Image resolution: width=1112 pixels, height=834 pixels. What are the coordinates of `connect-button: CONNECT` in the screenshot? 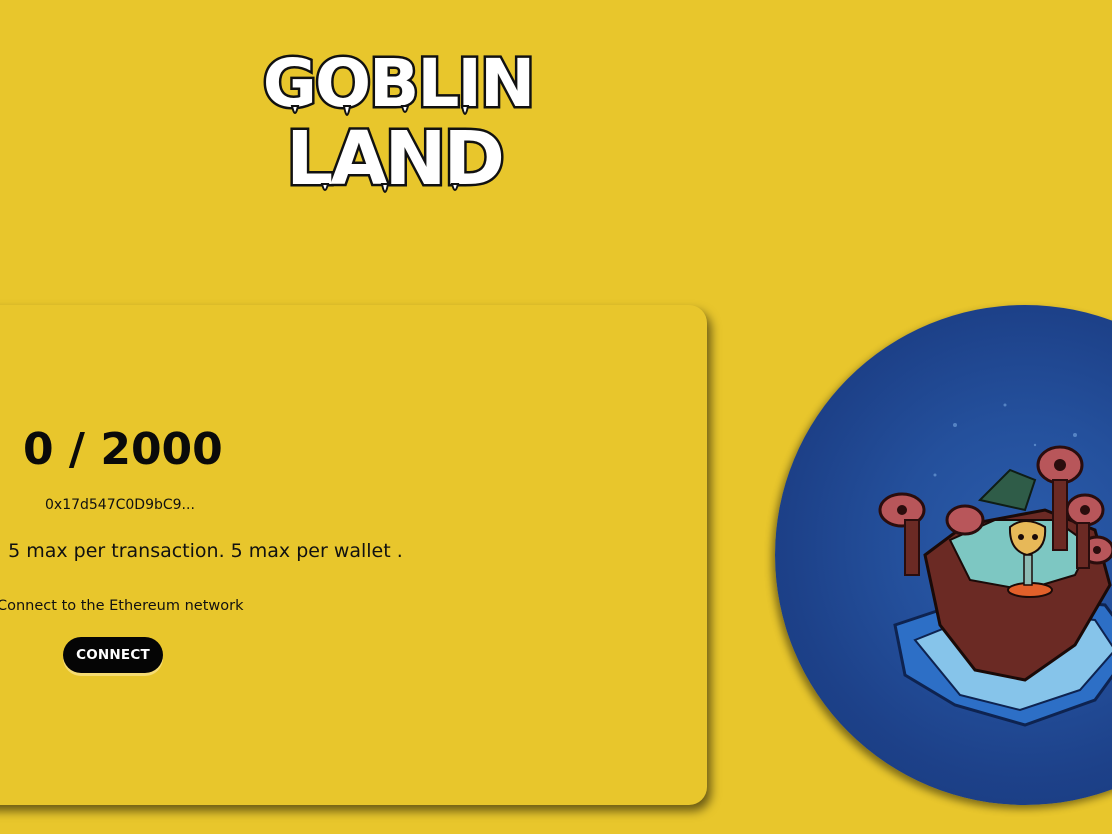 It's located at (113, 655).